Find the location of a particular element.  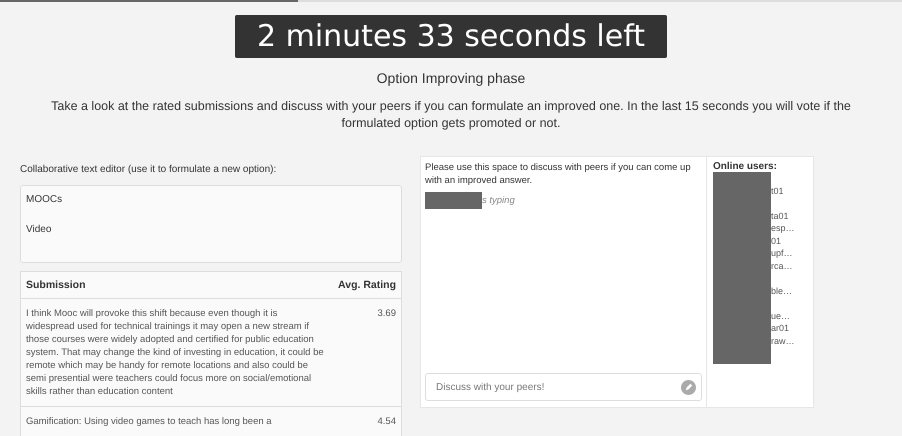

chat-input: Discuss with your peers! is located at coordinates (563, 387).